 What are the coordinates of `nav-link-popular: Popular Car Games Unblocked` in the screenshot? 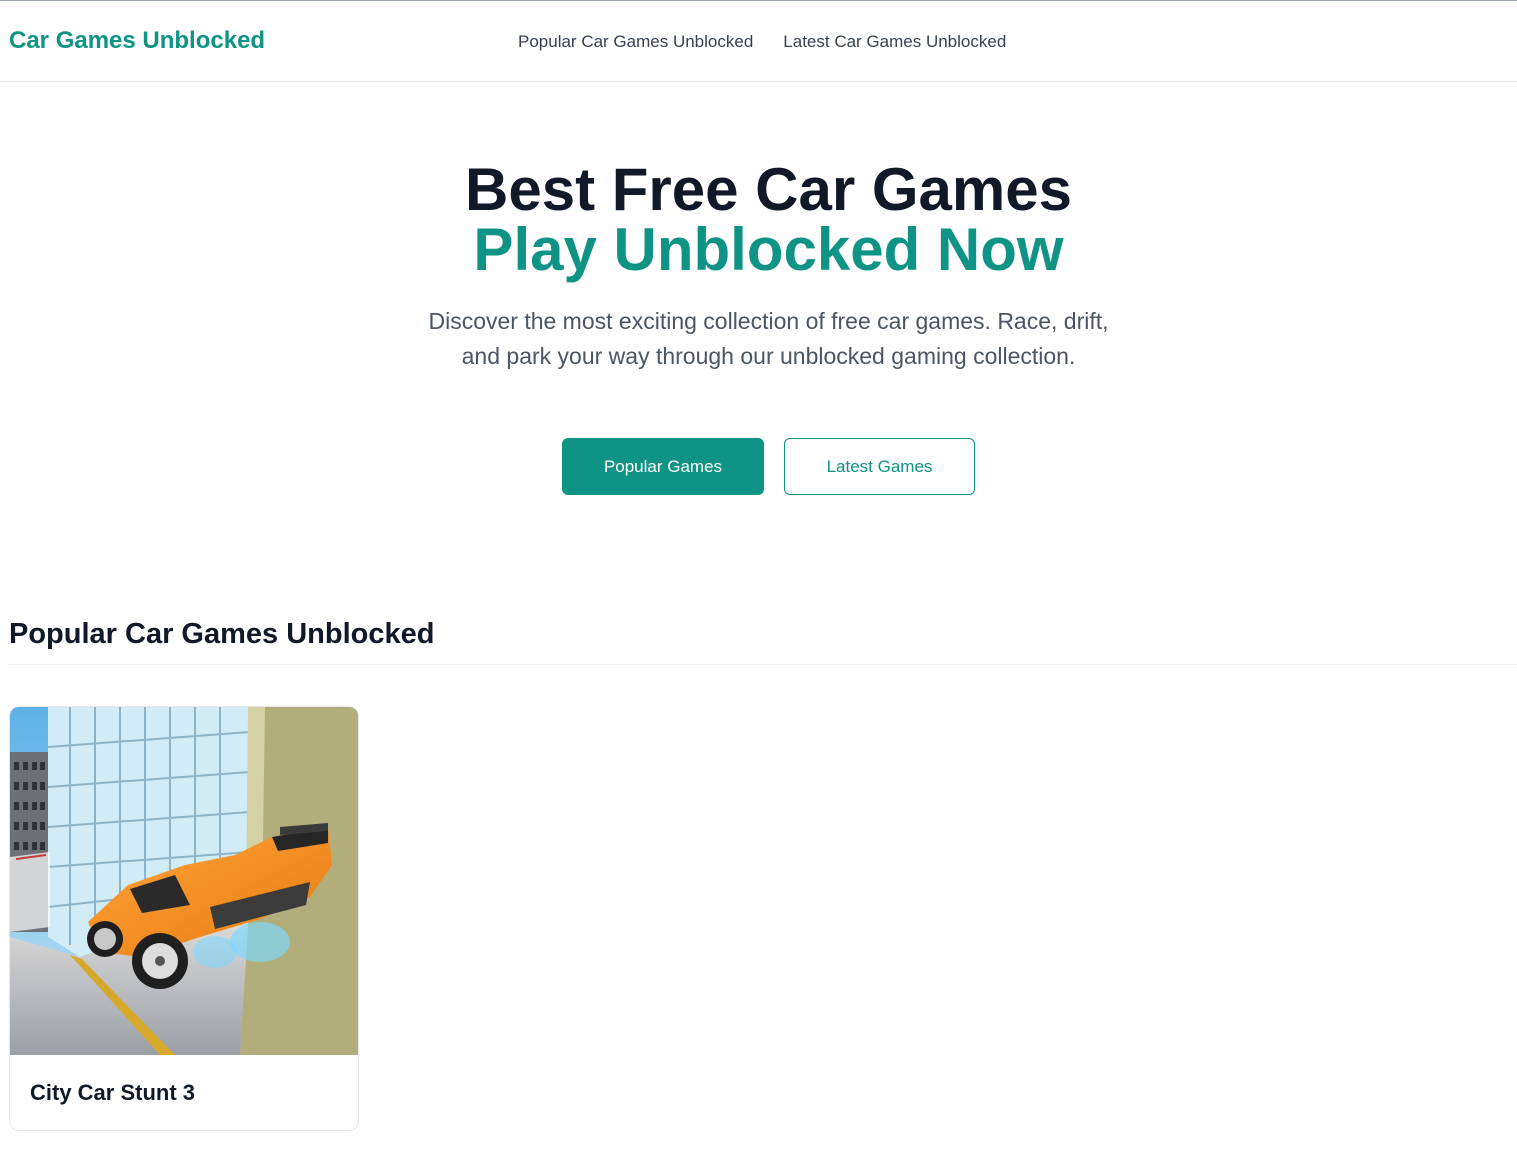 It's located at (635, 42).